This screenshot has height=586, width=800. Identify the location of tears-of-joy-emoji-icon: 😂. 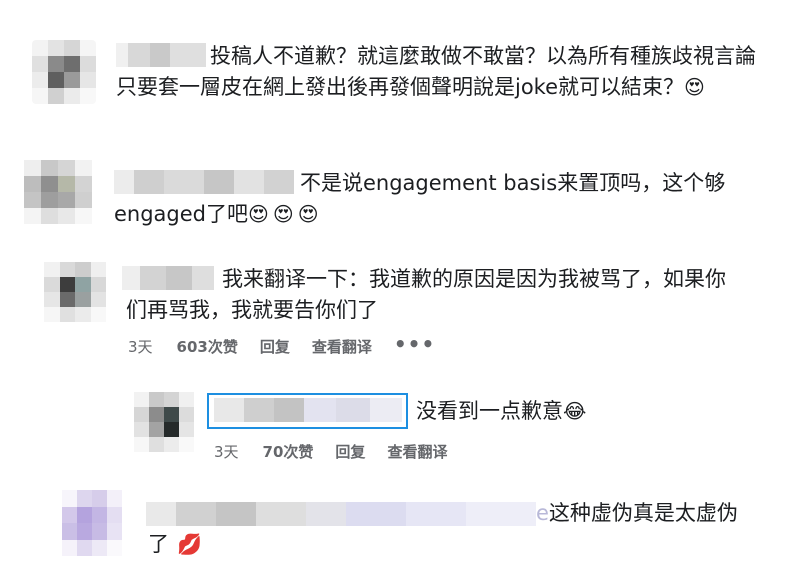
(575, 411).